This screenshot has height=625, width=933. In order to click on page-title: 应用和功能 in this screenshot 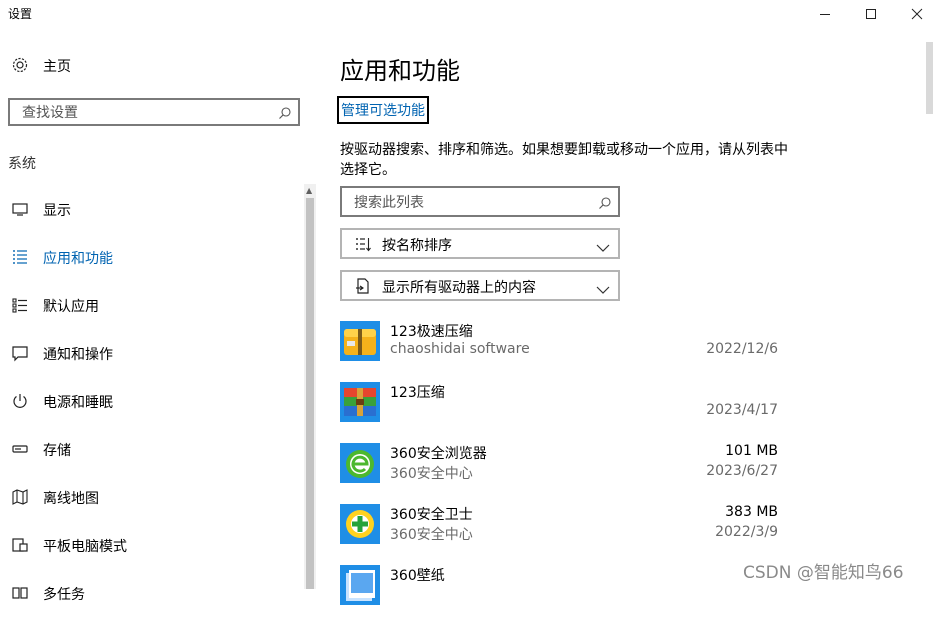, I will do `click(400, 71)`.